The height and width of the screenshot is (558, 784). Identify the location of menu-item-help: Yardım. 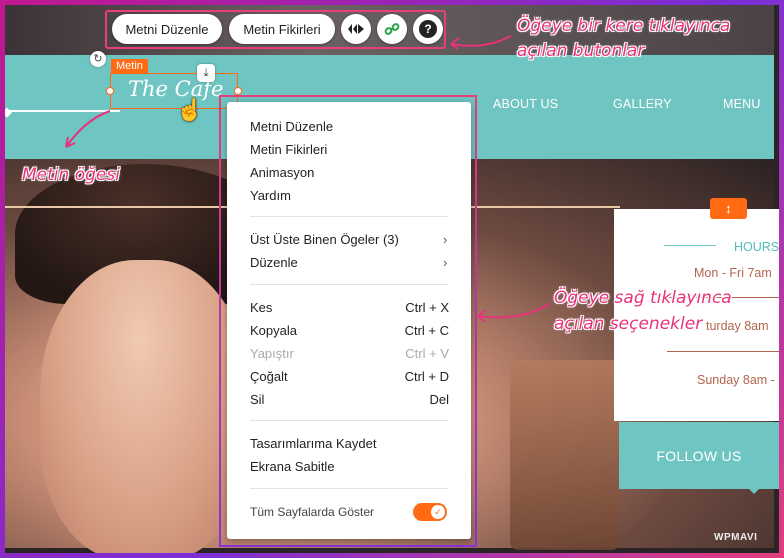
(270, 195).